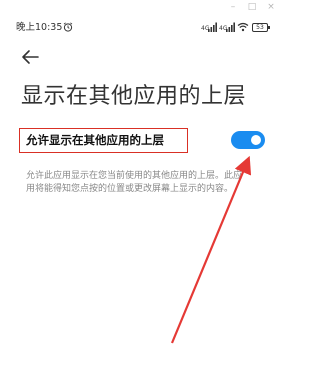 This screenshot has height=375, width=320. What do you see at coordinates (271, 7) in the screenshot?
I see `close-button: ×` at bounding box center [271, 7].